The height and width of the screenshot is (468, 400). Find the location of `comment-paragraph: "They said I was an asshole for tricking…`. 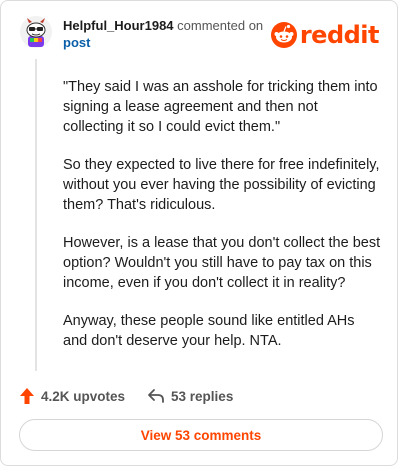

comment-paragraph: "They said I was an asshole for tricking… is located at coordinates (220, 107).